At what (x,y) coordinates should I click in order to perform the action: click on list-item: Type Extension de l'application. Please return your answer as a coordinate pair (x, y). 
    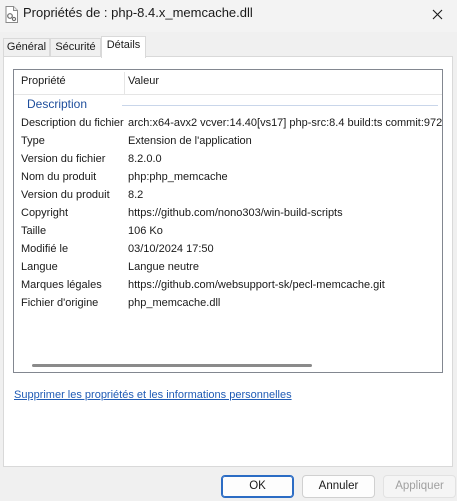
    Looking at the image, I should click on (228, 142).